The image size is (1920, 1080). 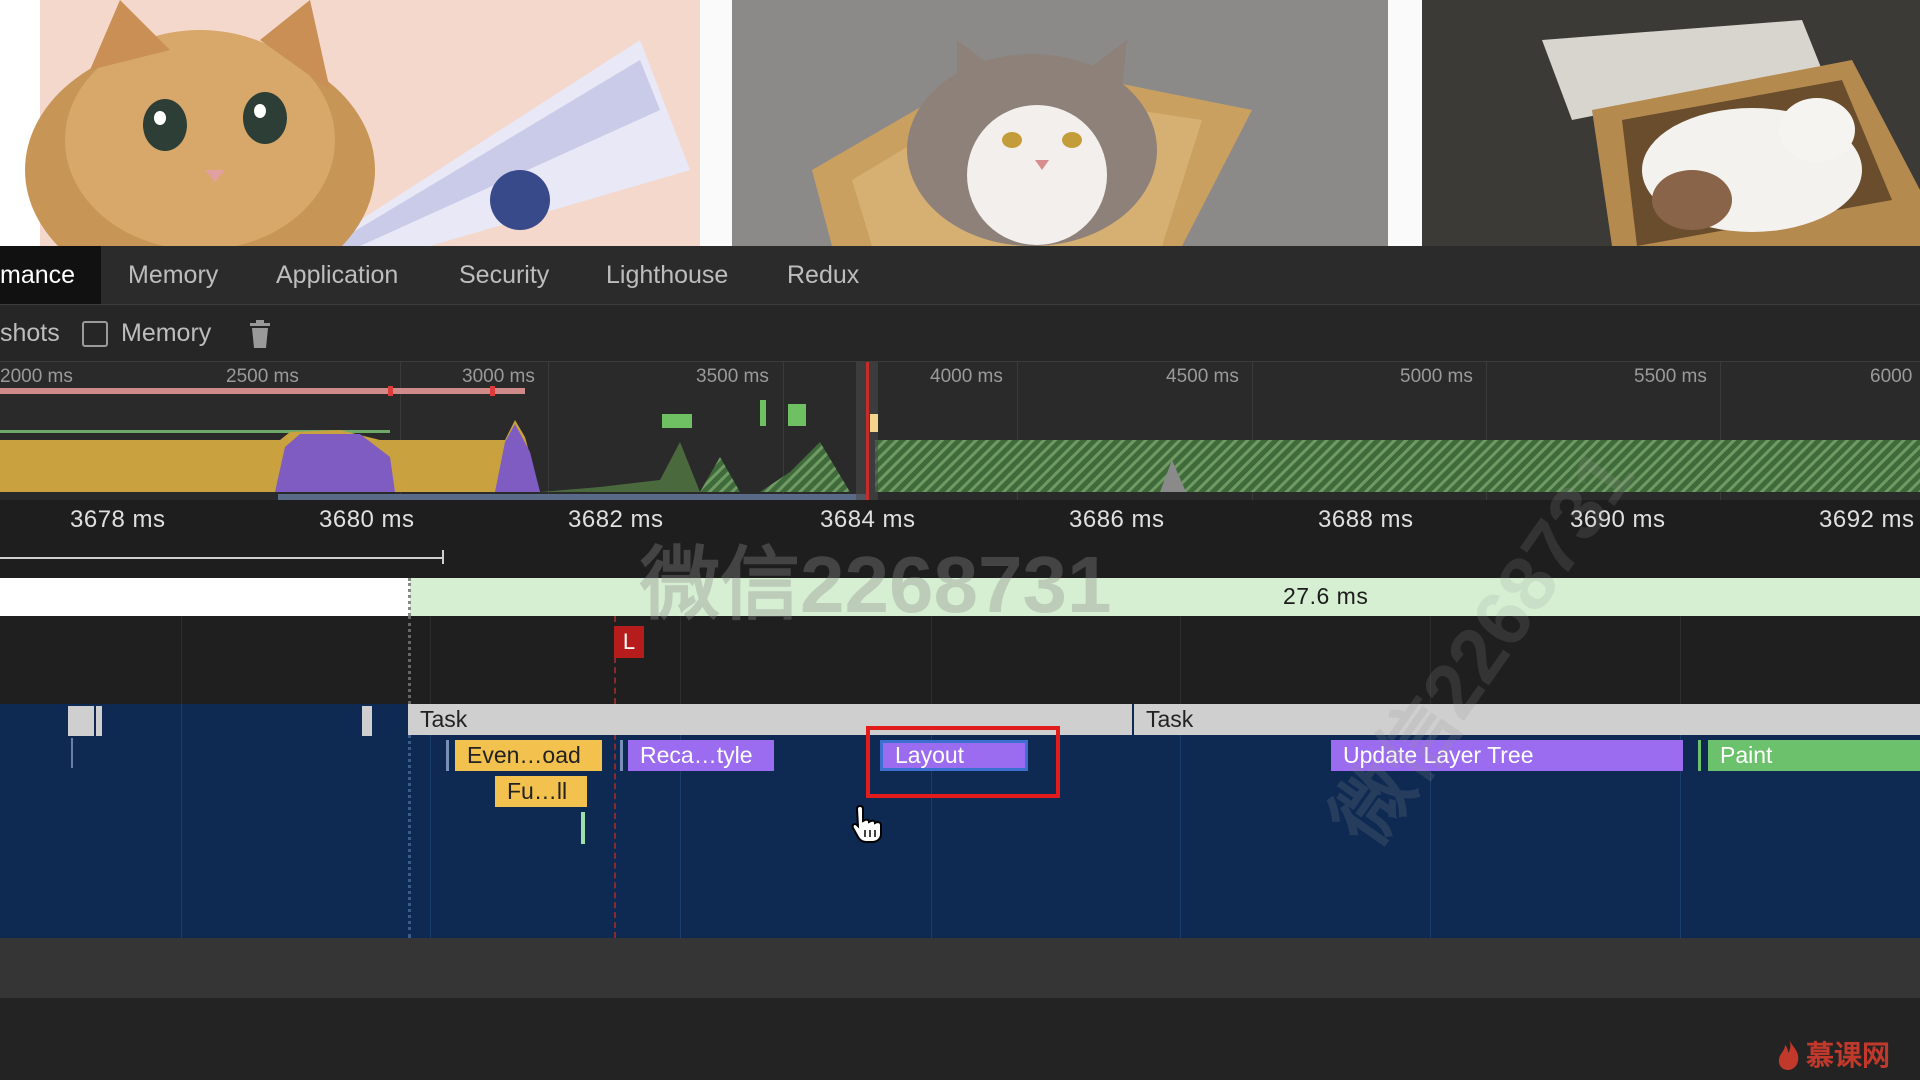 What do you see at coordinates (1325, 596) in the screenshot?
I see `interaction-duration: 27.6 ms` at bounding box center [1325, 596].